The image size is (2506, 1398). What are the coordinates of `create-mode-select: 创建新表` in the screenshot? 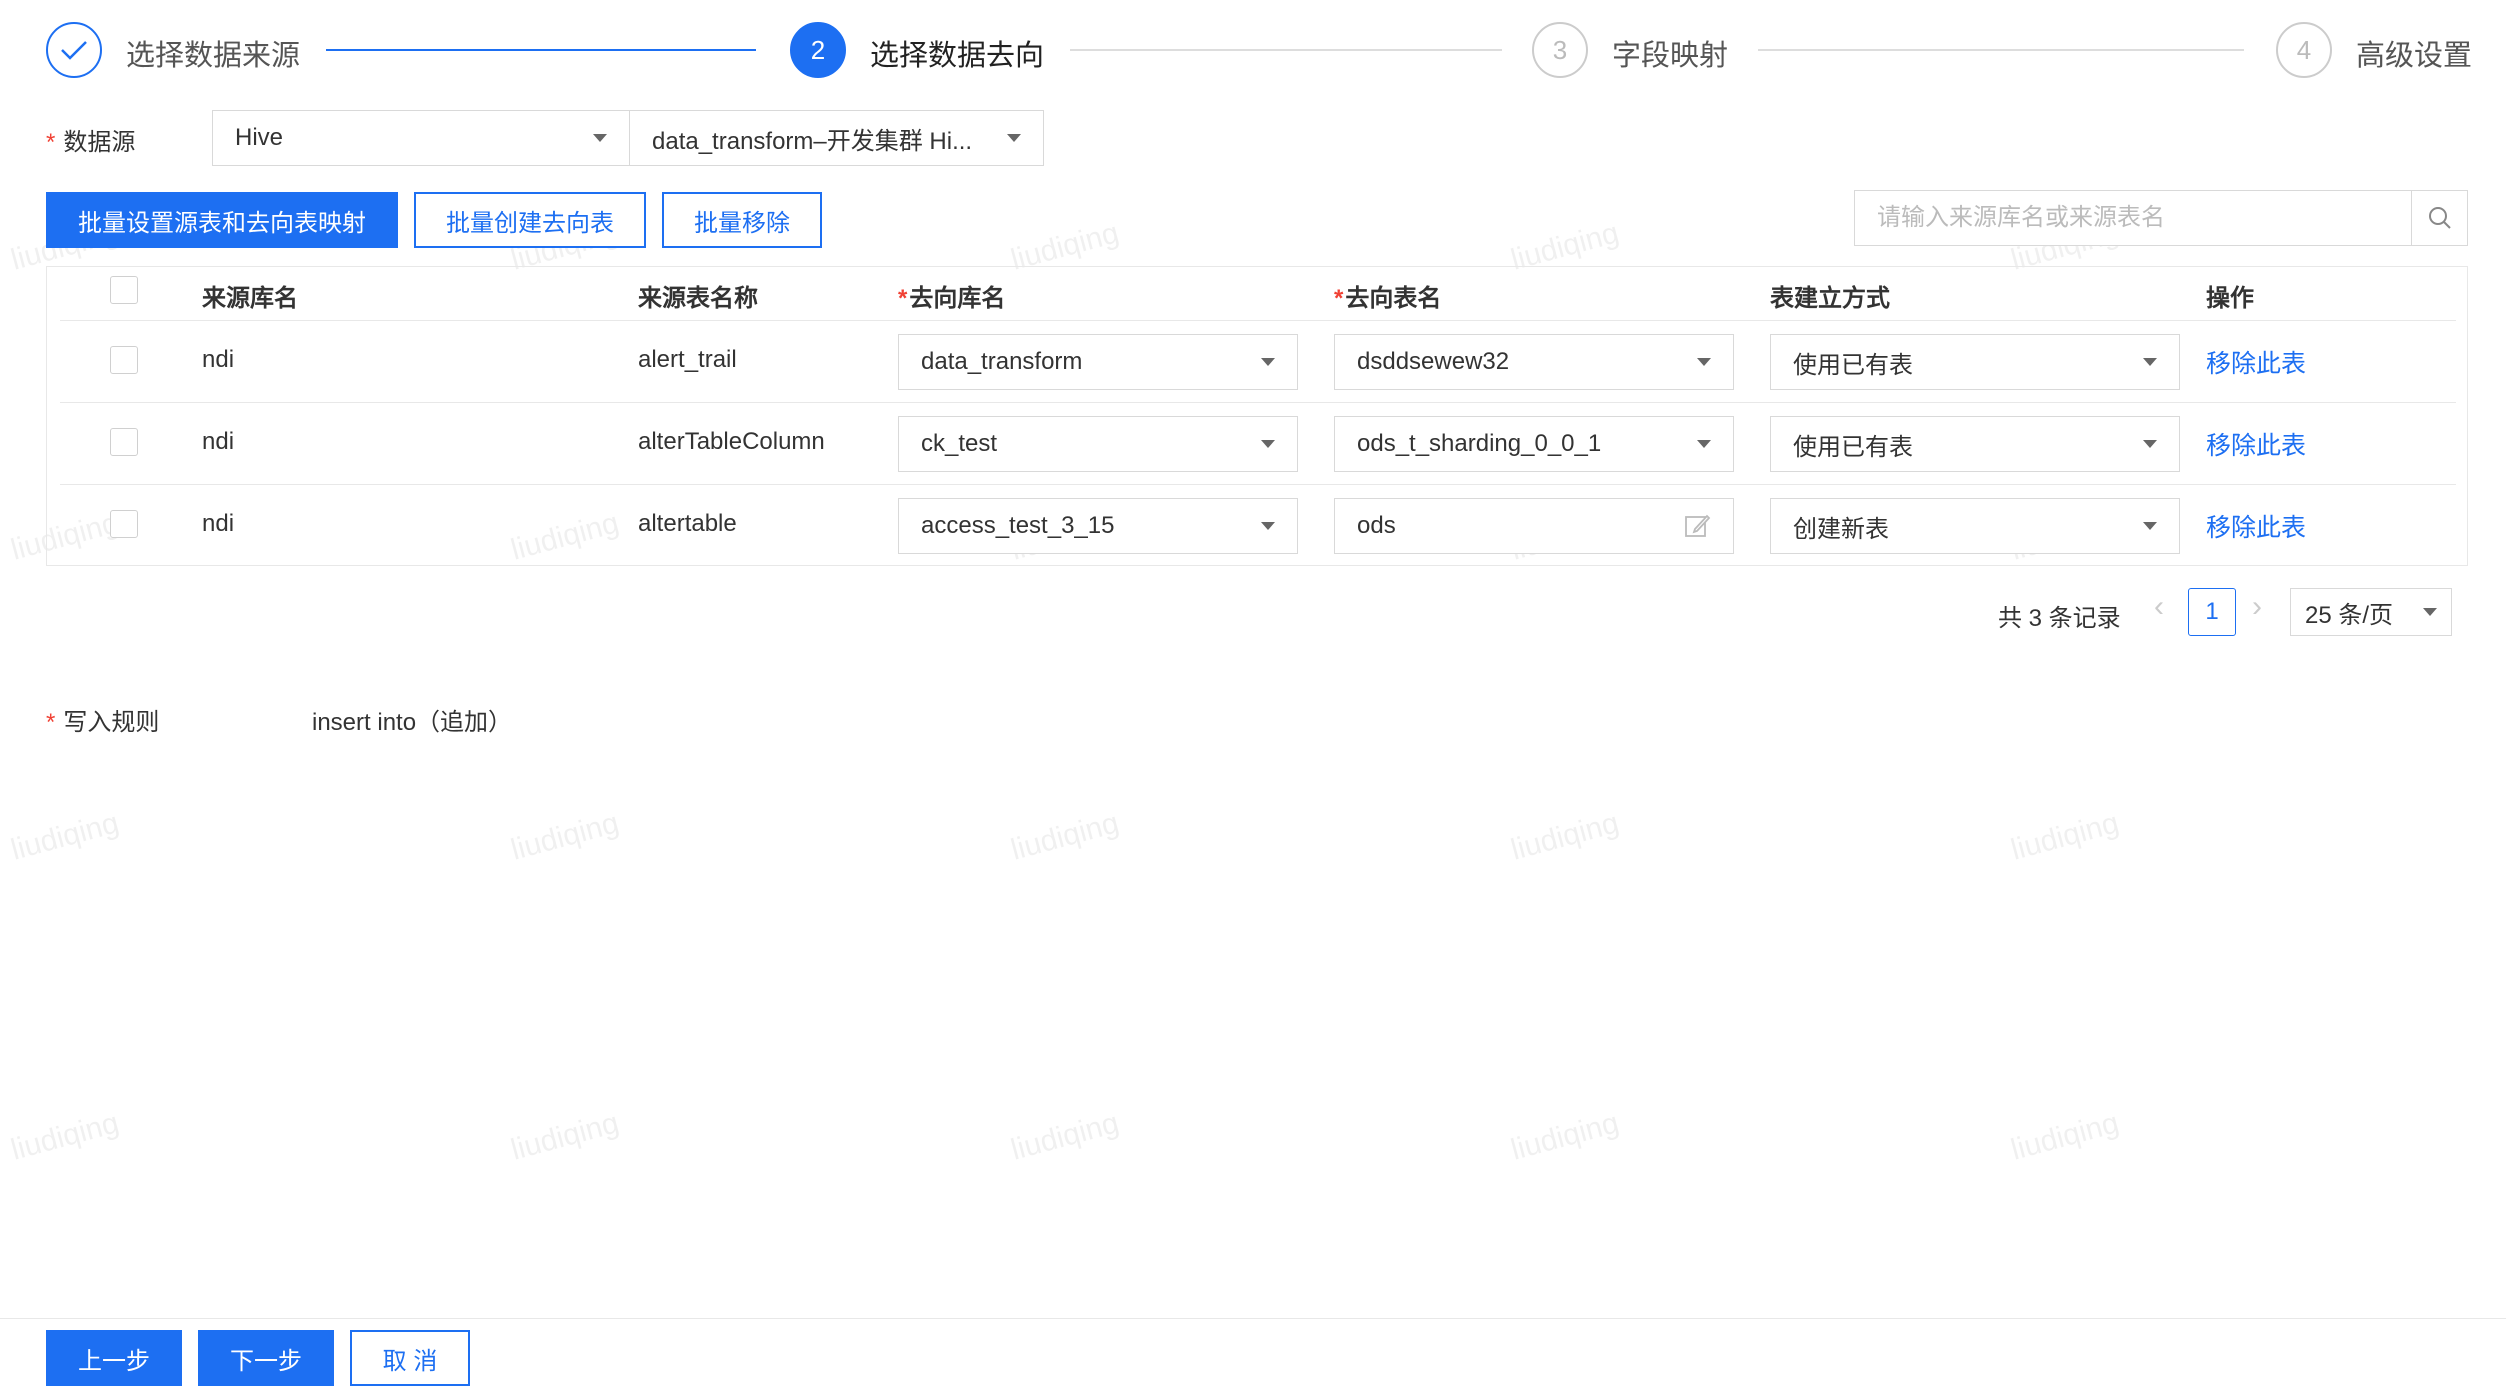 It's located at (1975, 526).